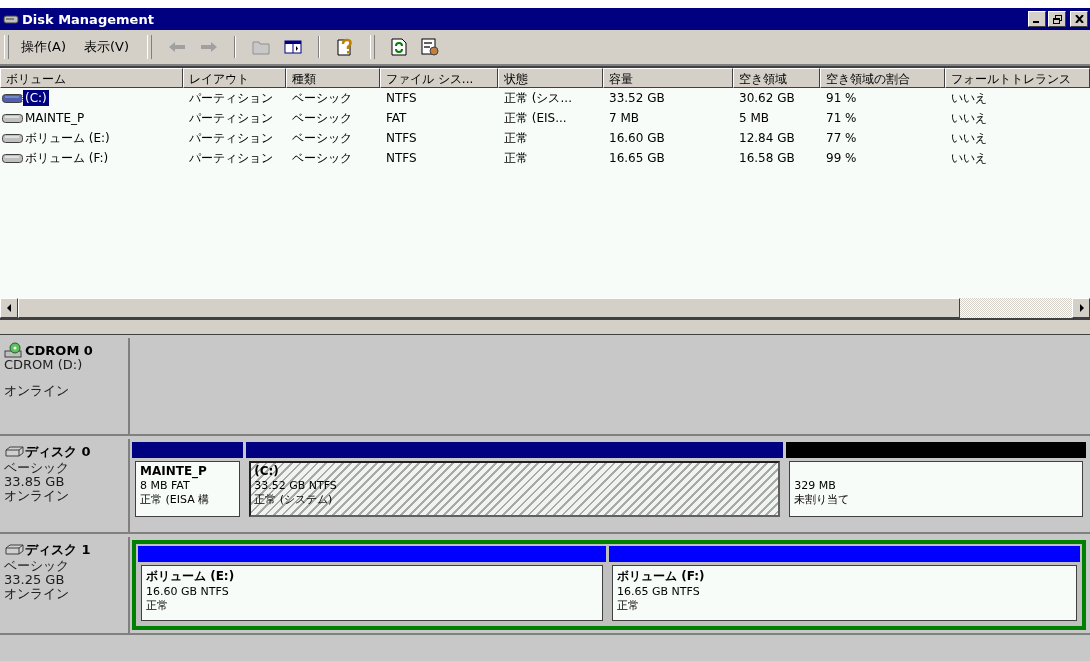 This screenshot has width=1090, height=661. What do you see at coordinates (844, 593) in the screenshot?
I see `partition-block: ボリューム (F:) 16.65 GB NTFS 正常` at bounding box center [844, 593].